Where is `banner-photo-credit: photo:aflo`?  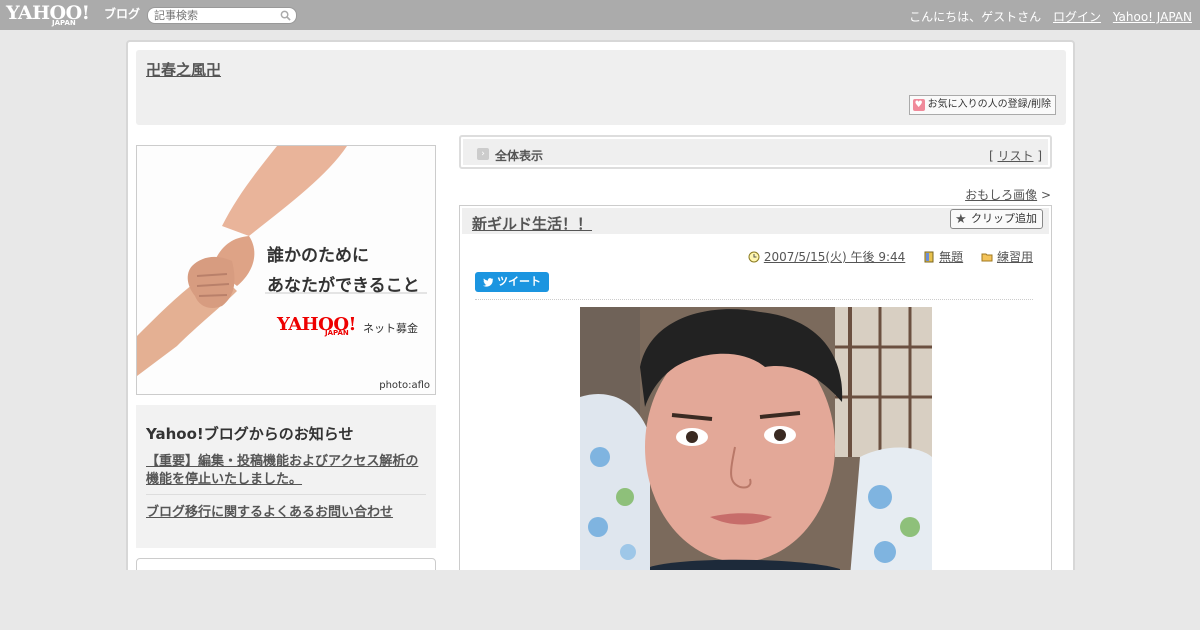
banner-photo-credit: photo:aflo is located at coordinates (404, 385).